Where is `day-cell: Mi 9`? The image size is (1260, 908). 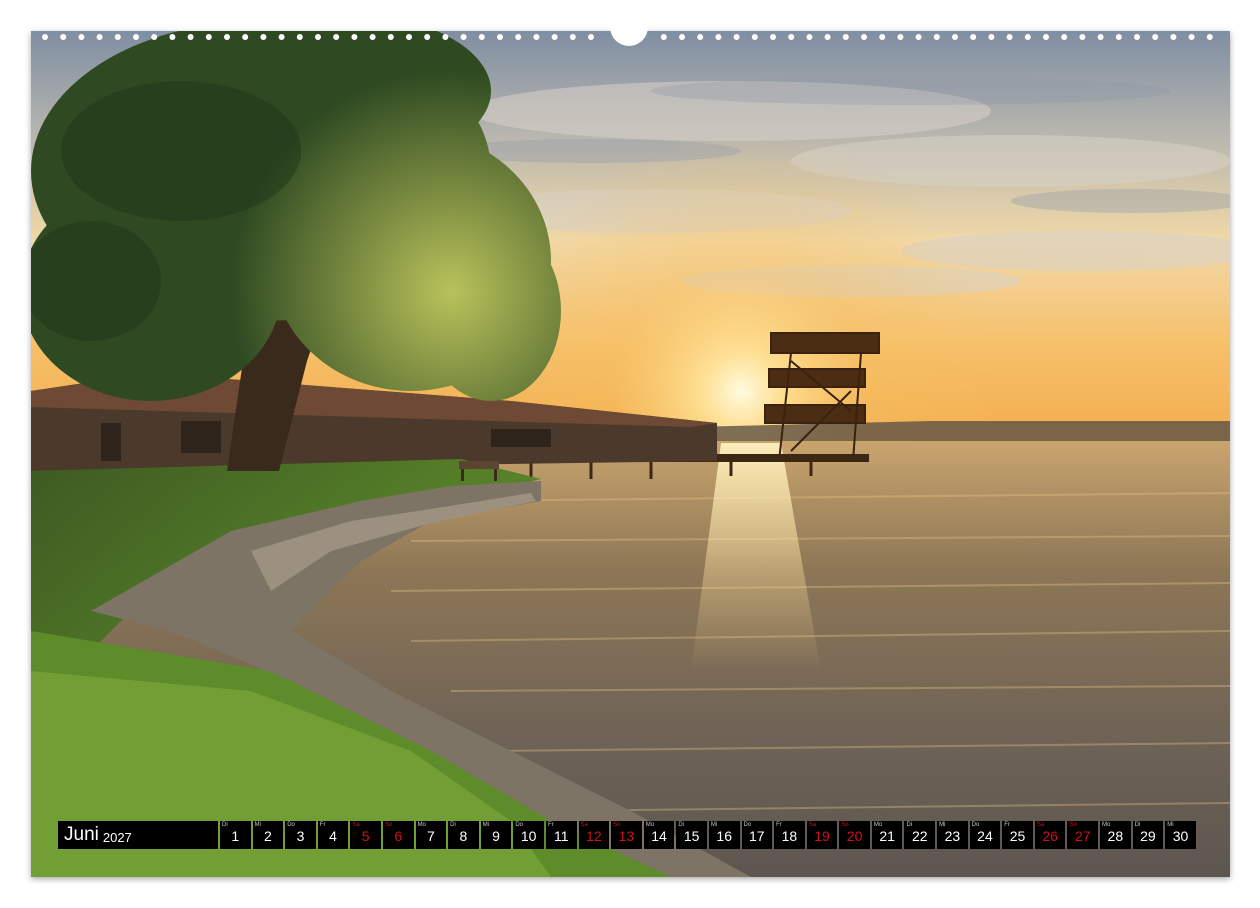 day-cell: Mi 9 is located at coordinates (496, 835).